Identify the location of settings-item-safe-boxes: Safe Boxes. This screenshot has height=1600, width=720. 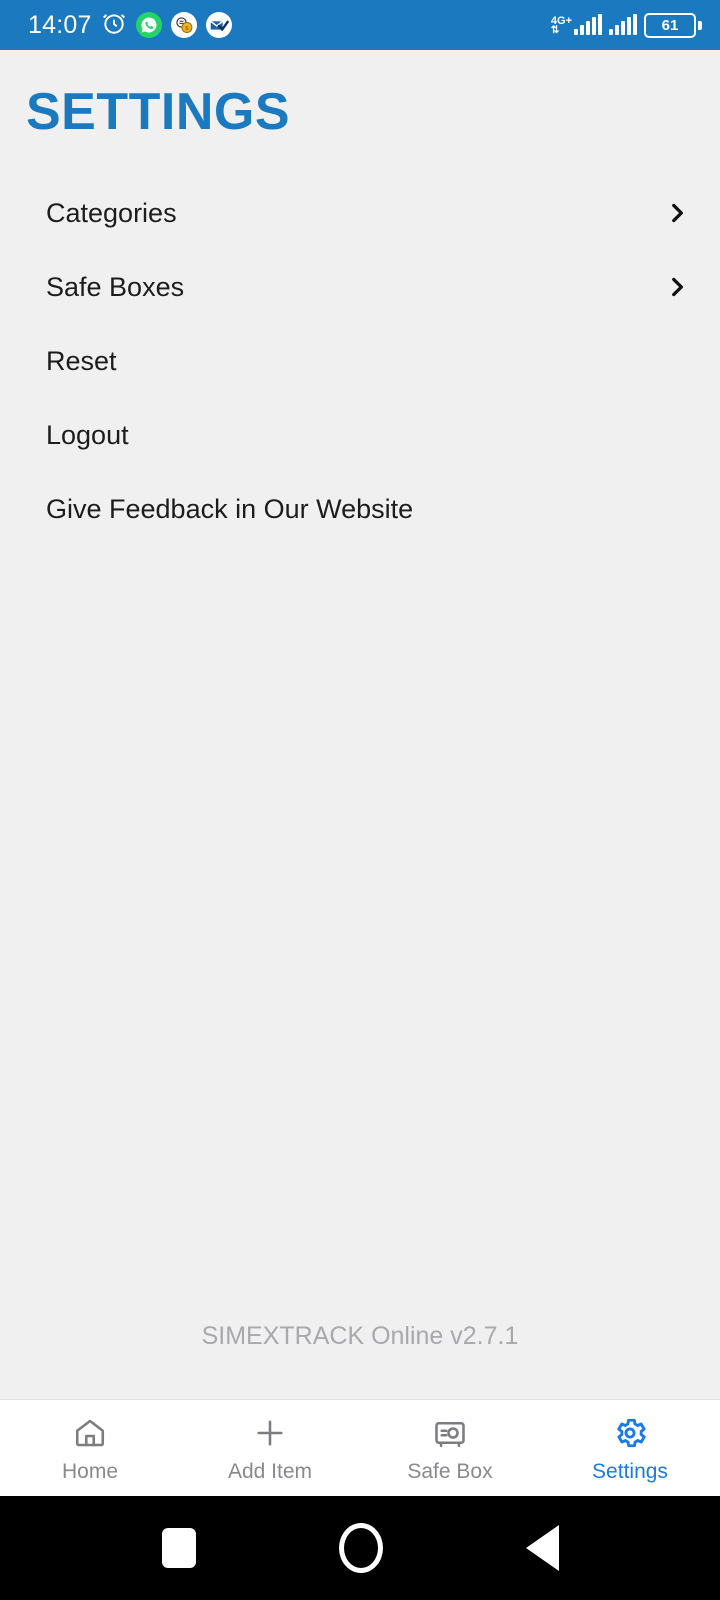
(360, 287).